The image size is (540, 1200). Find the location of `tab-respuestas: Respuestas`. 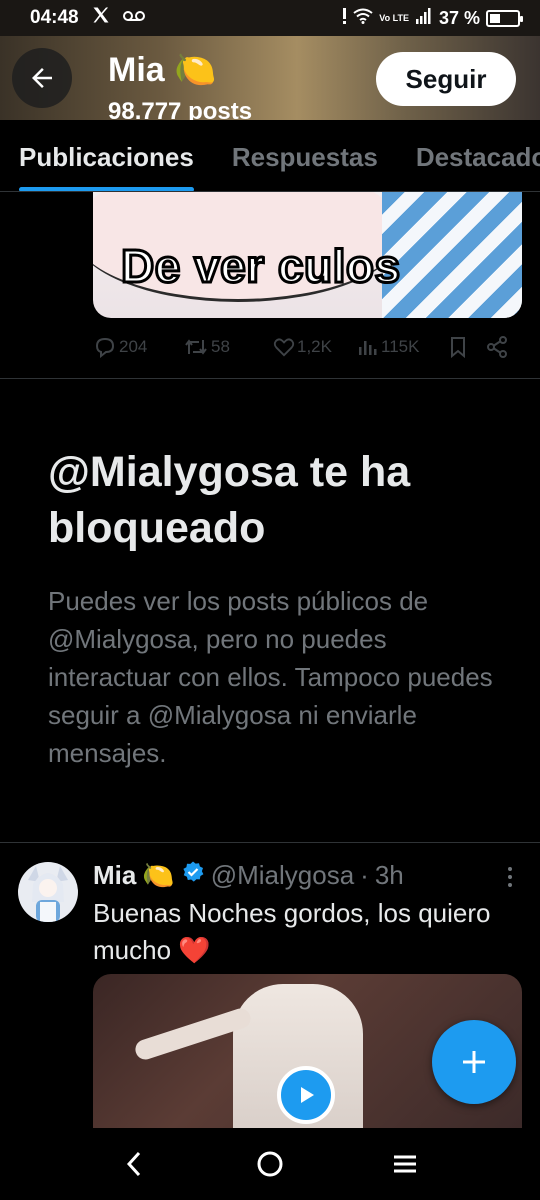

tab-respuestas: Respuestas is located at coordinates (305, 155).